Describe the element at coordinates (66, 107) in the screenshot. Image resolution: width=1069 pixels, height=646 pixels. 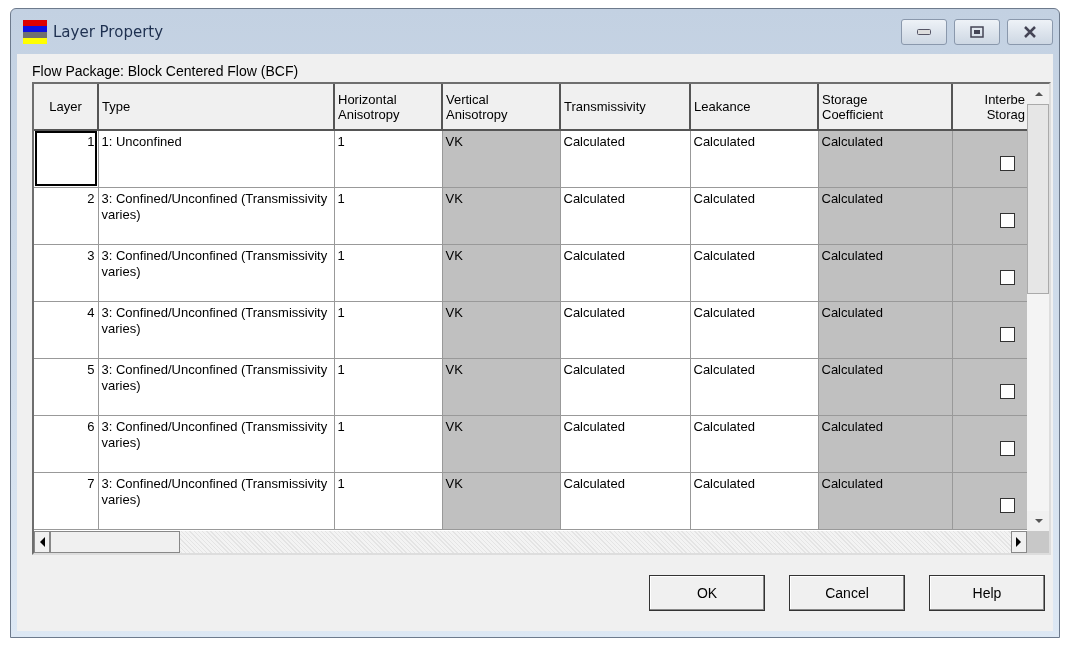
I see `column-header: Layer` at that location.